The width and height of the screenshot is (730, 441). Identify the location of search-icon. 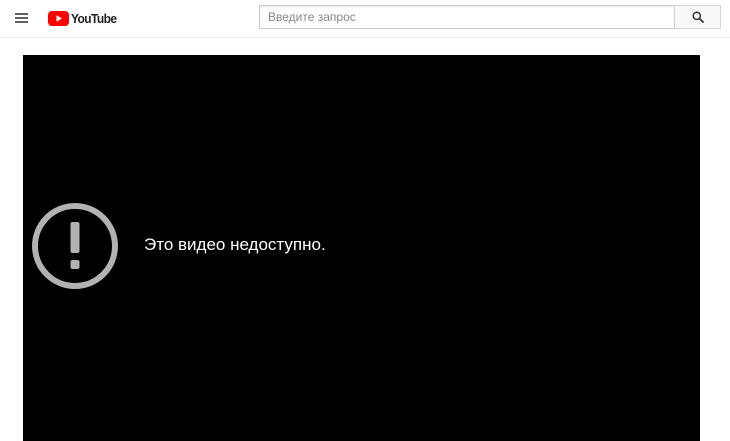
(698, 17).